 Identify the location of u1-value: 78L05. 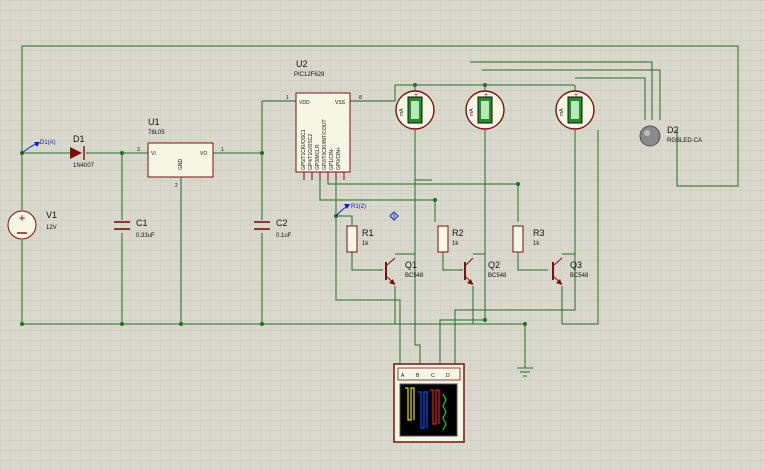
(156, 133).